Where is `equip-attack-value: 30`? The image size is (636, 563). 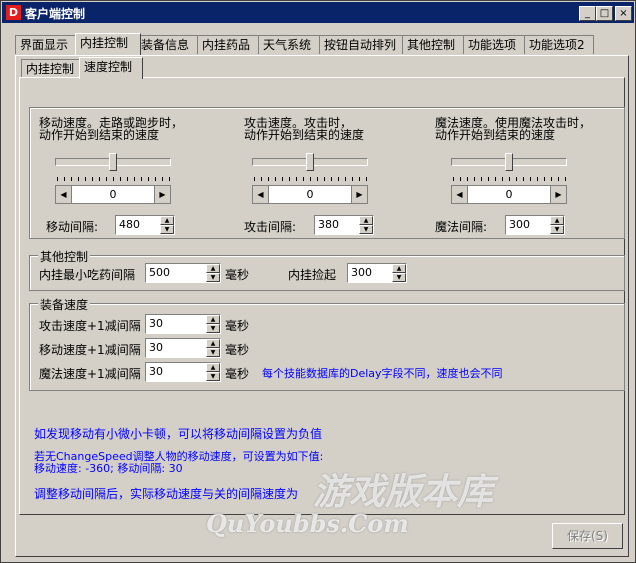
equip-attack-value: 30 is located at coordinates (156, 323).